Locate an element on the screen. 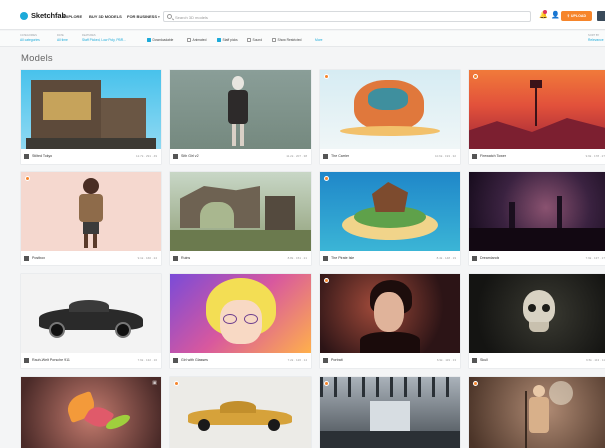 This screenshot has width=605, height=448. model-title: Dreamlands is located at coordinates (489, 258).